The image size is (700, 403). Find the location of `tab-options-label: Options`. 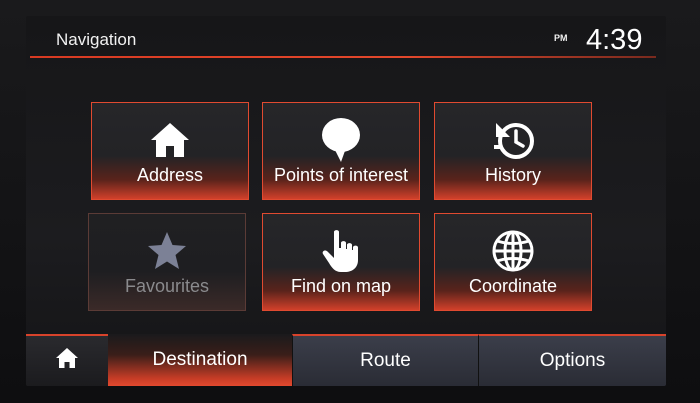

tab-options-label: Options is located at coordinates (572, 360).